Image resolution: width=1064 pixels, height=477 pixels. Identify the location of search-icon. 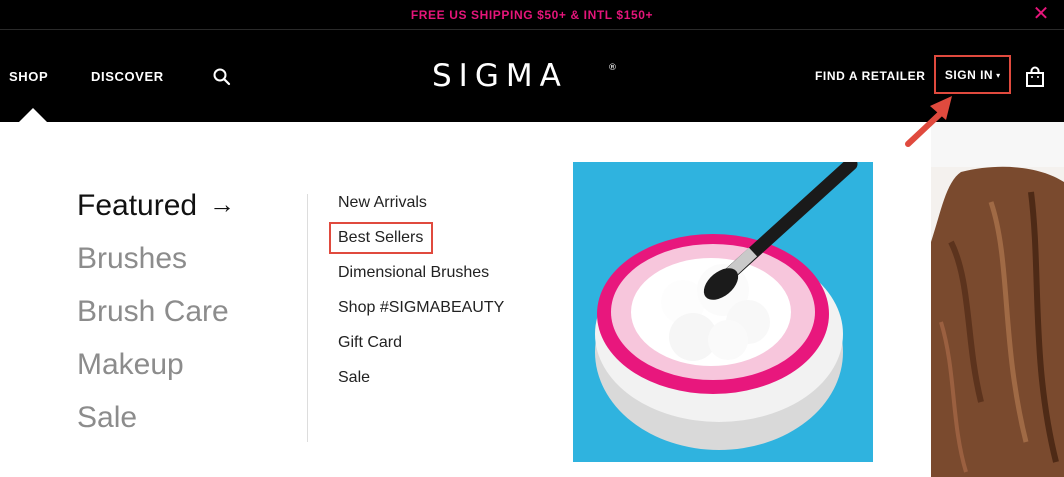
(222, 77).